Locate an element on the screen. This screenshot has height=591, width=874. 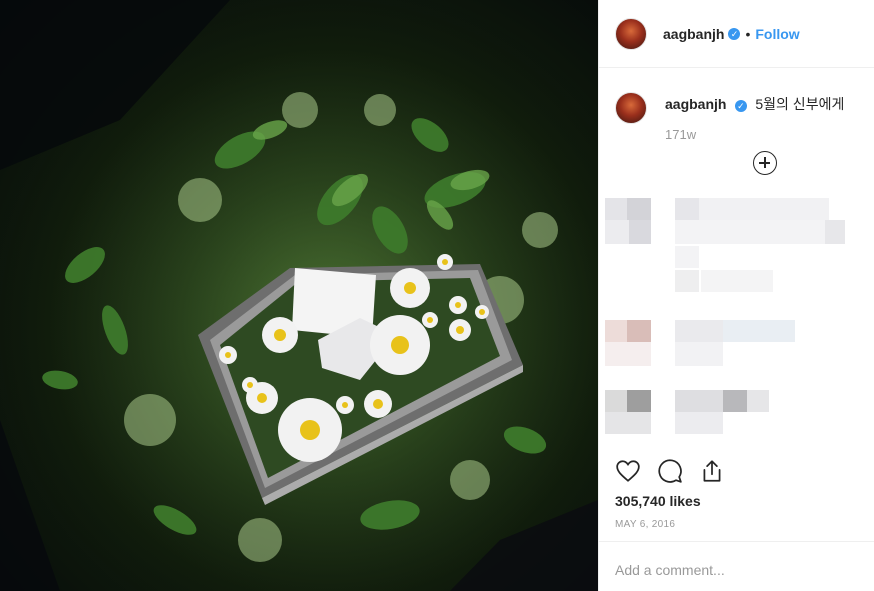
post-actions is located at coordinates (740, 473).